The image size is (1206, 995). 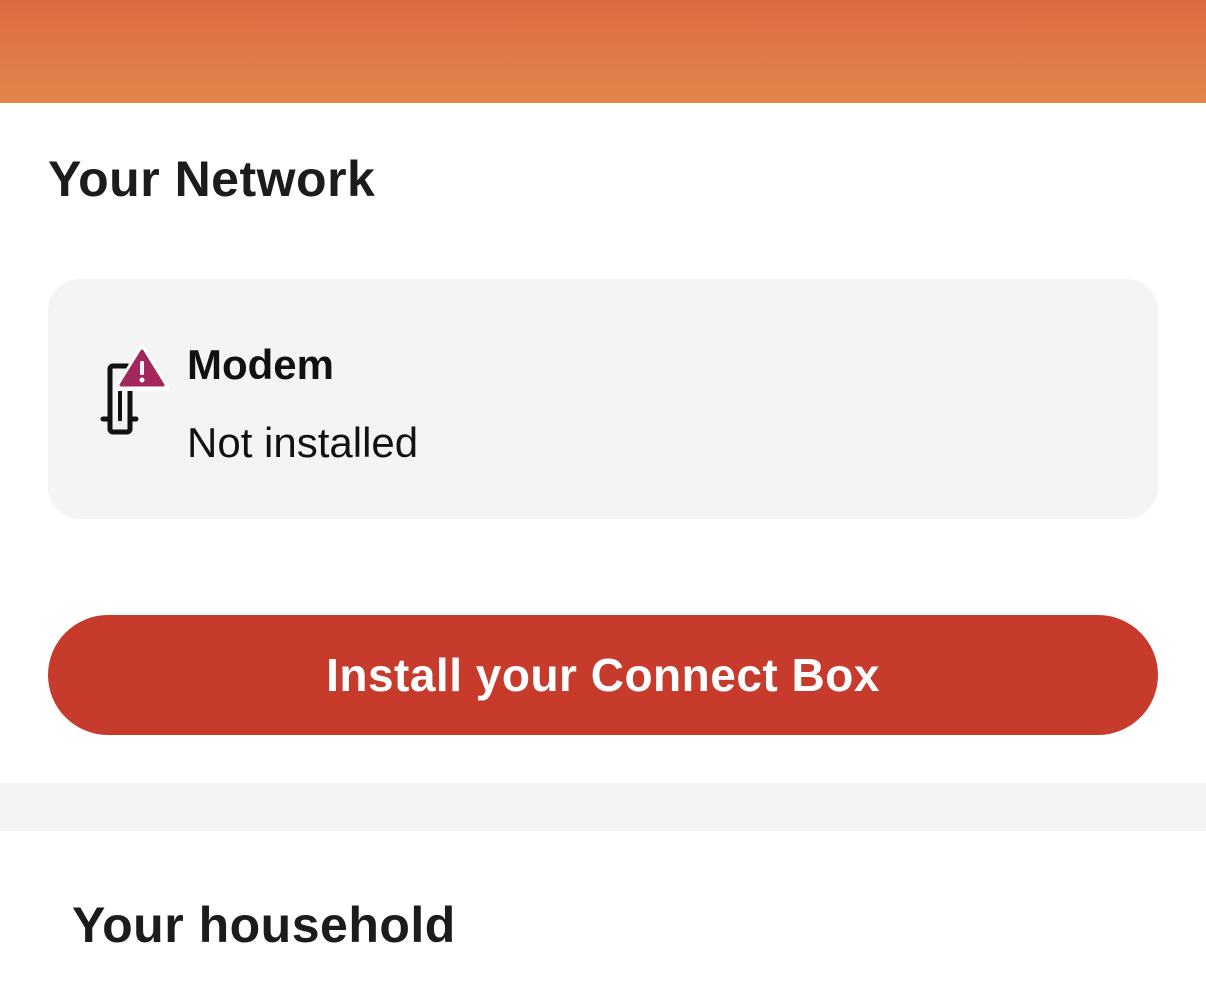 I want to click on household-section-title: Your household, so click(x=264, y=925).